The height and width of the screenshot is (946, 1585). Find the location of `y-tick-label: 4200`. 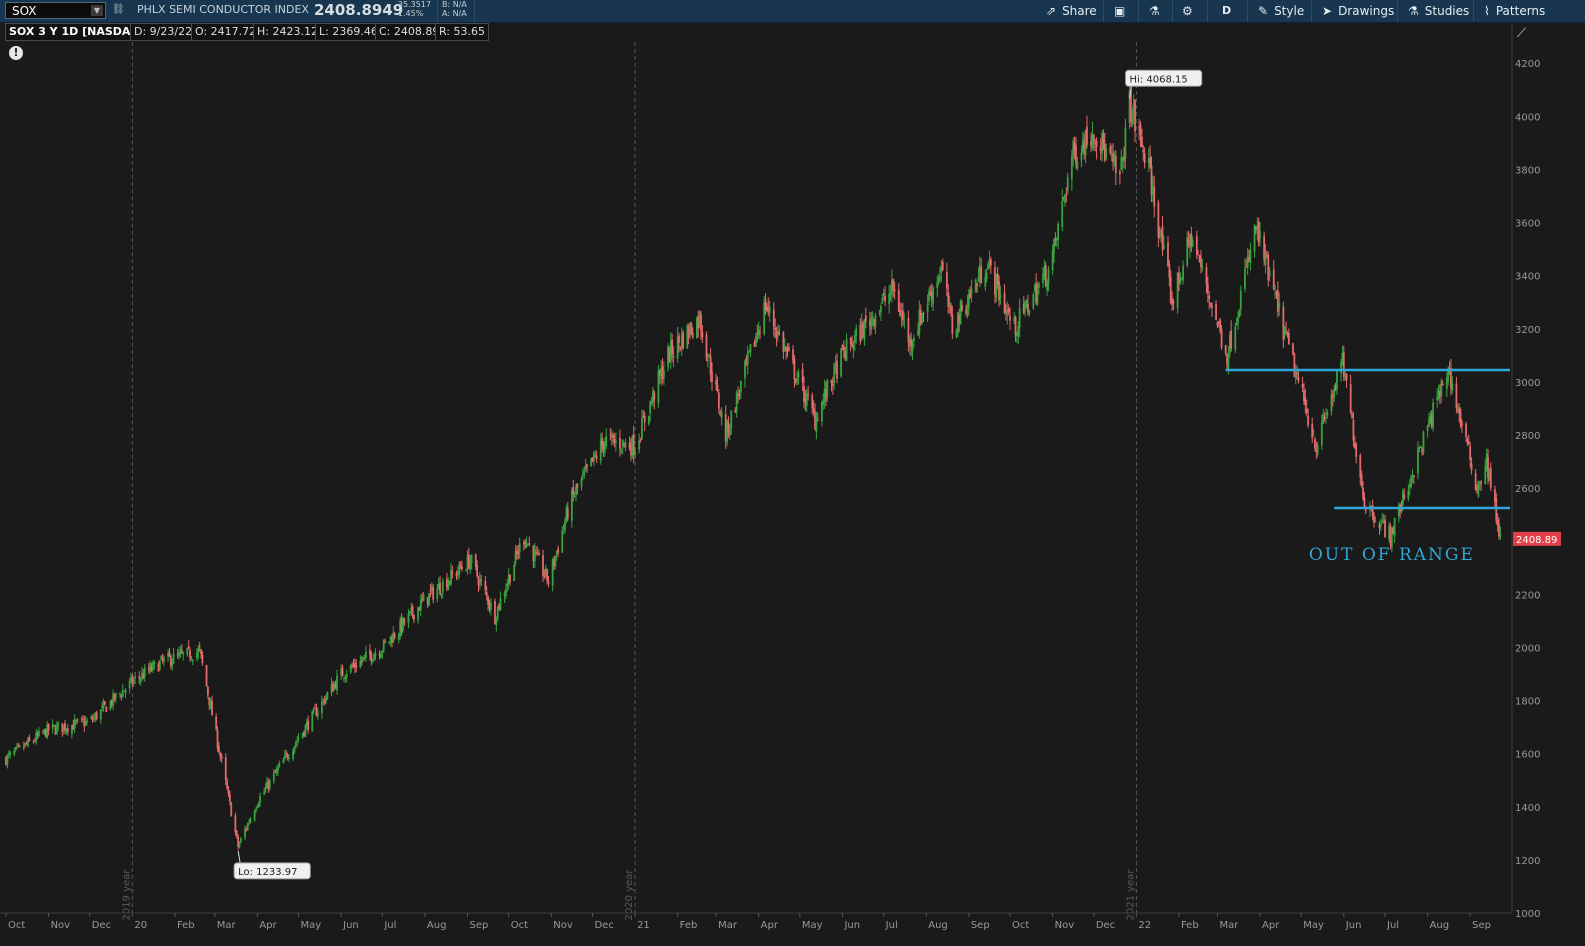

y-tick-label: 4200 is located at coordinates (1527, 64).